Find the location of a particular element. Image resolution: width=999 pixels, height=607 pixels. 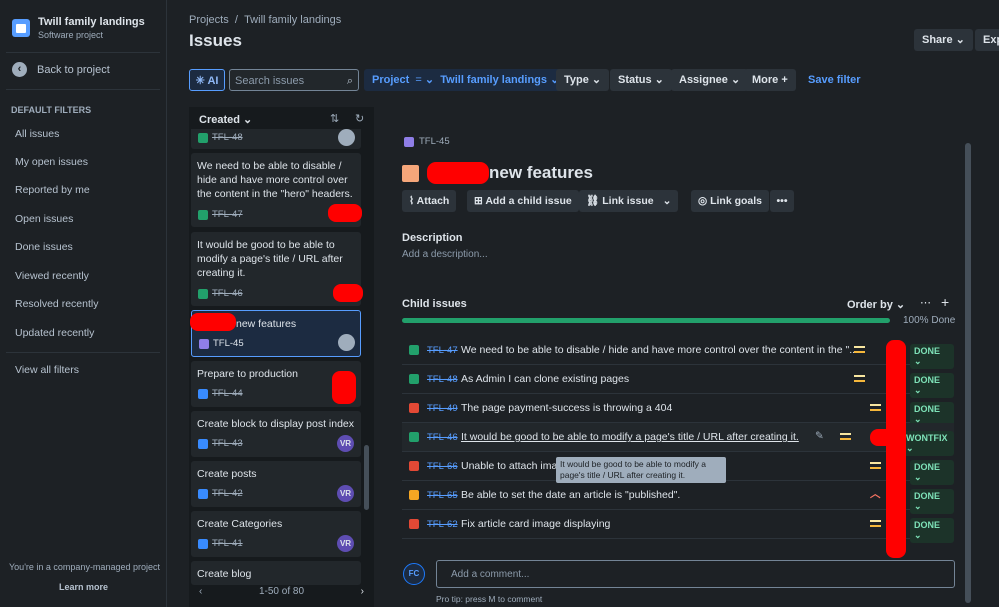

subtask-icon is located at coordinates (203, 443).